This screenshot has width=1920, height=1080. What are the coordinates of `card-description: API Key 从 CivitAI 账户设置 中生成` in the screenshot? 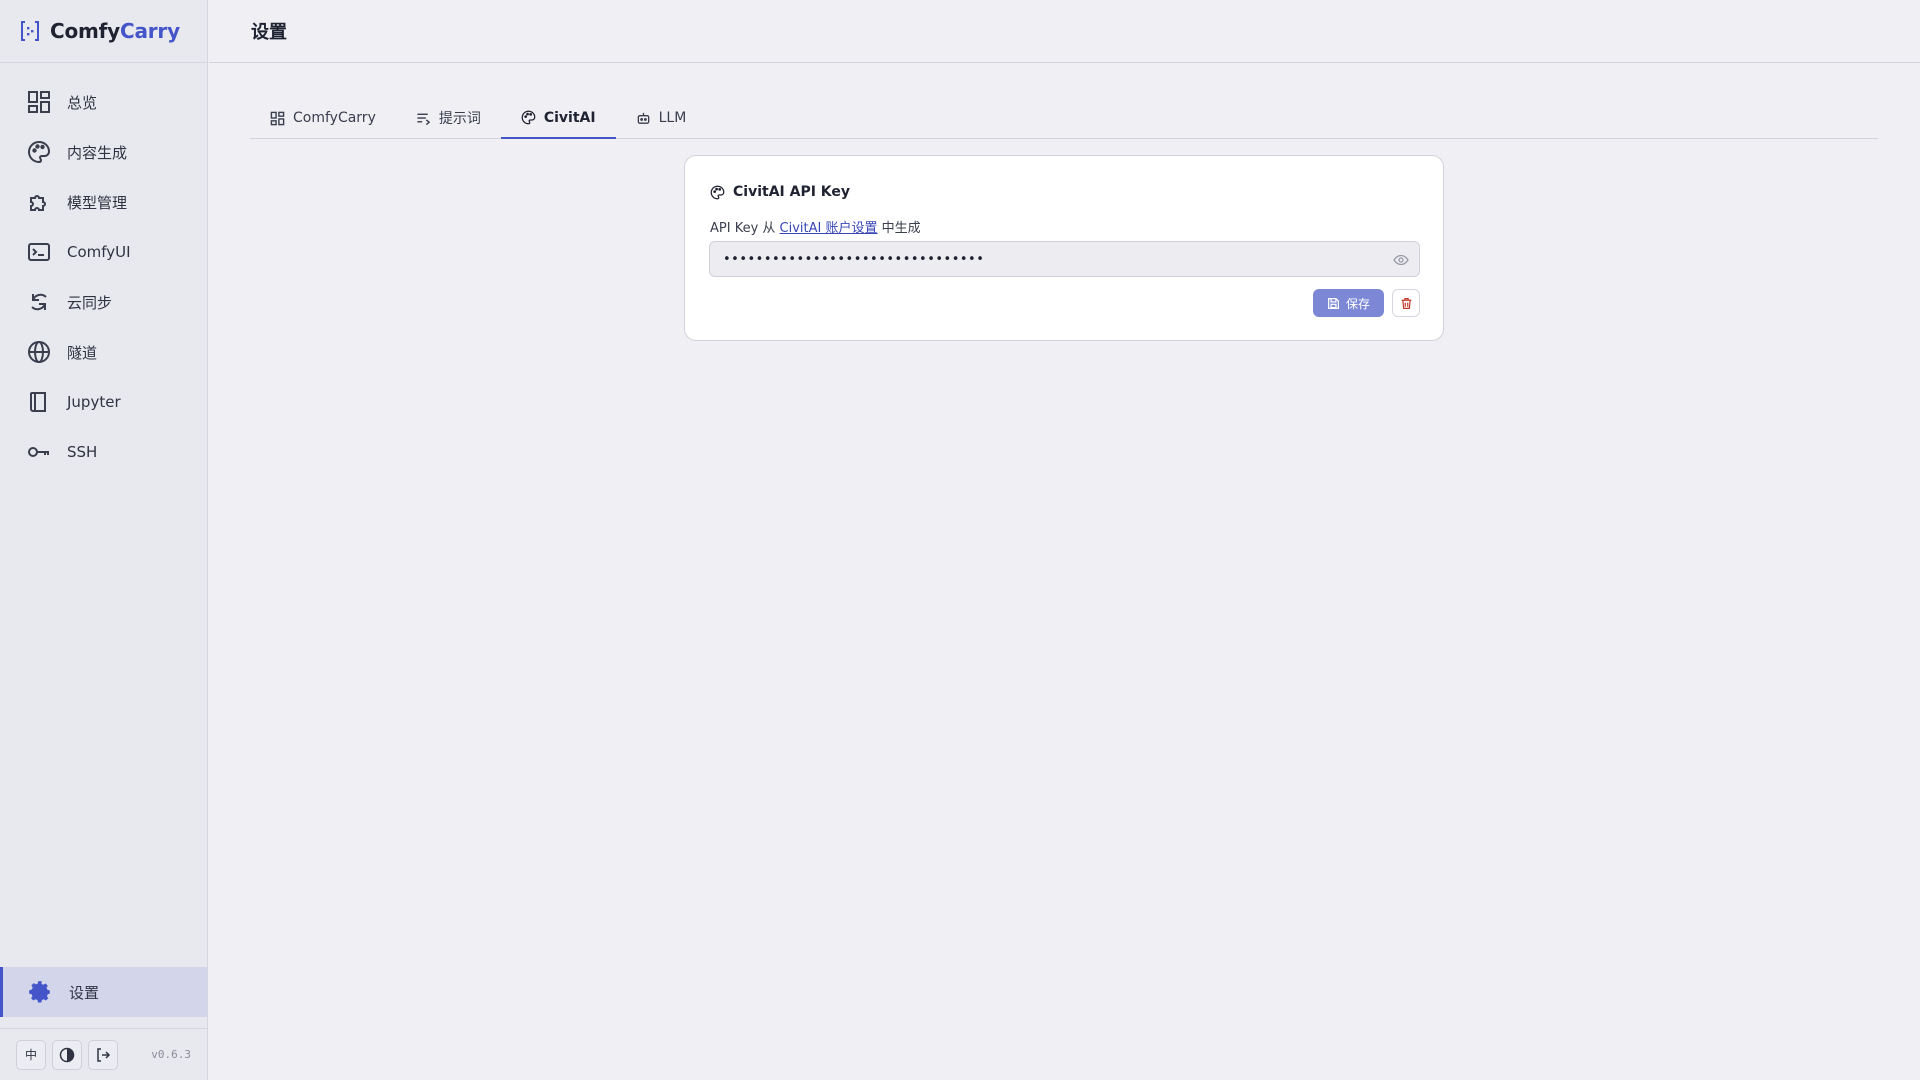 It's located at (815, 226).